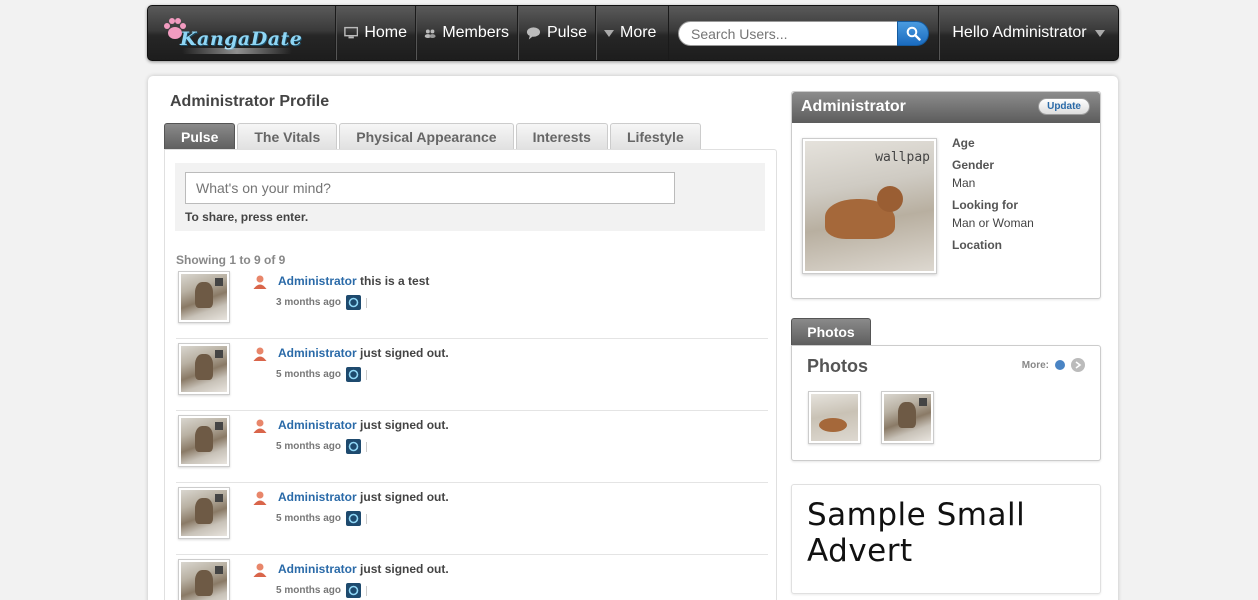 The image size is (1258, 600). Describe the element at coordinates (890, 199) in the screenshot. I see `dog-head-shape` at that location.